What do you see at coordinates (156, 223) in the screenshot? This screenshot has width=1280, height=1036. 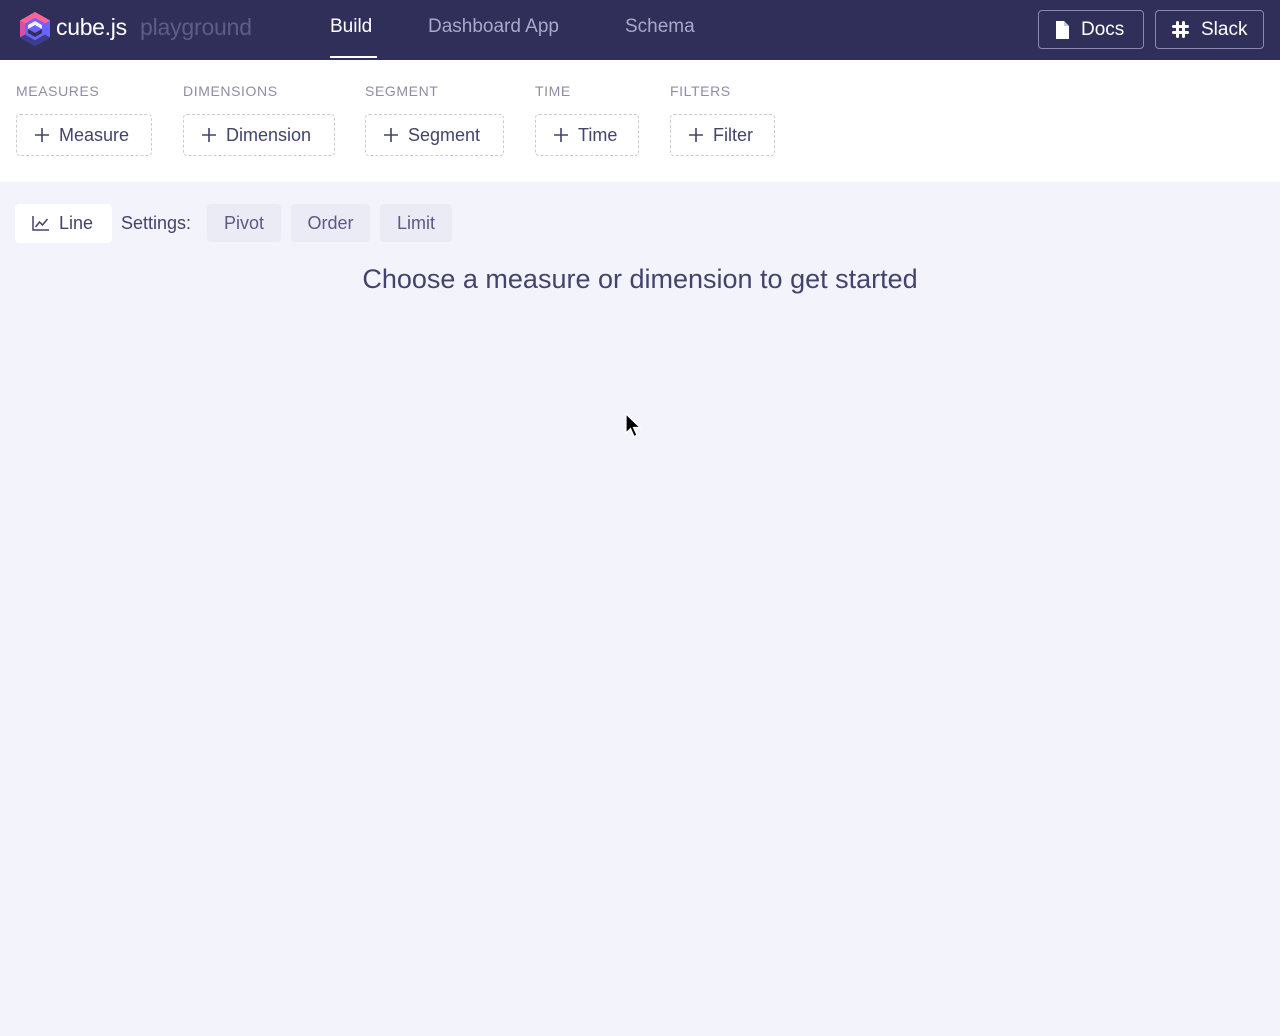 I see `settings-label: Settings:` at bounding box center [156, 223].